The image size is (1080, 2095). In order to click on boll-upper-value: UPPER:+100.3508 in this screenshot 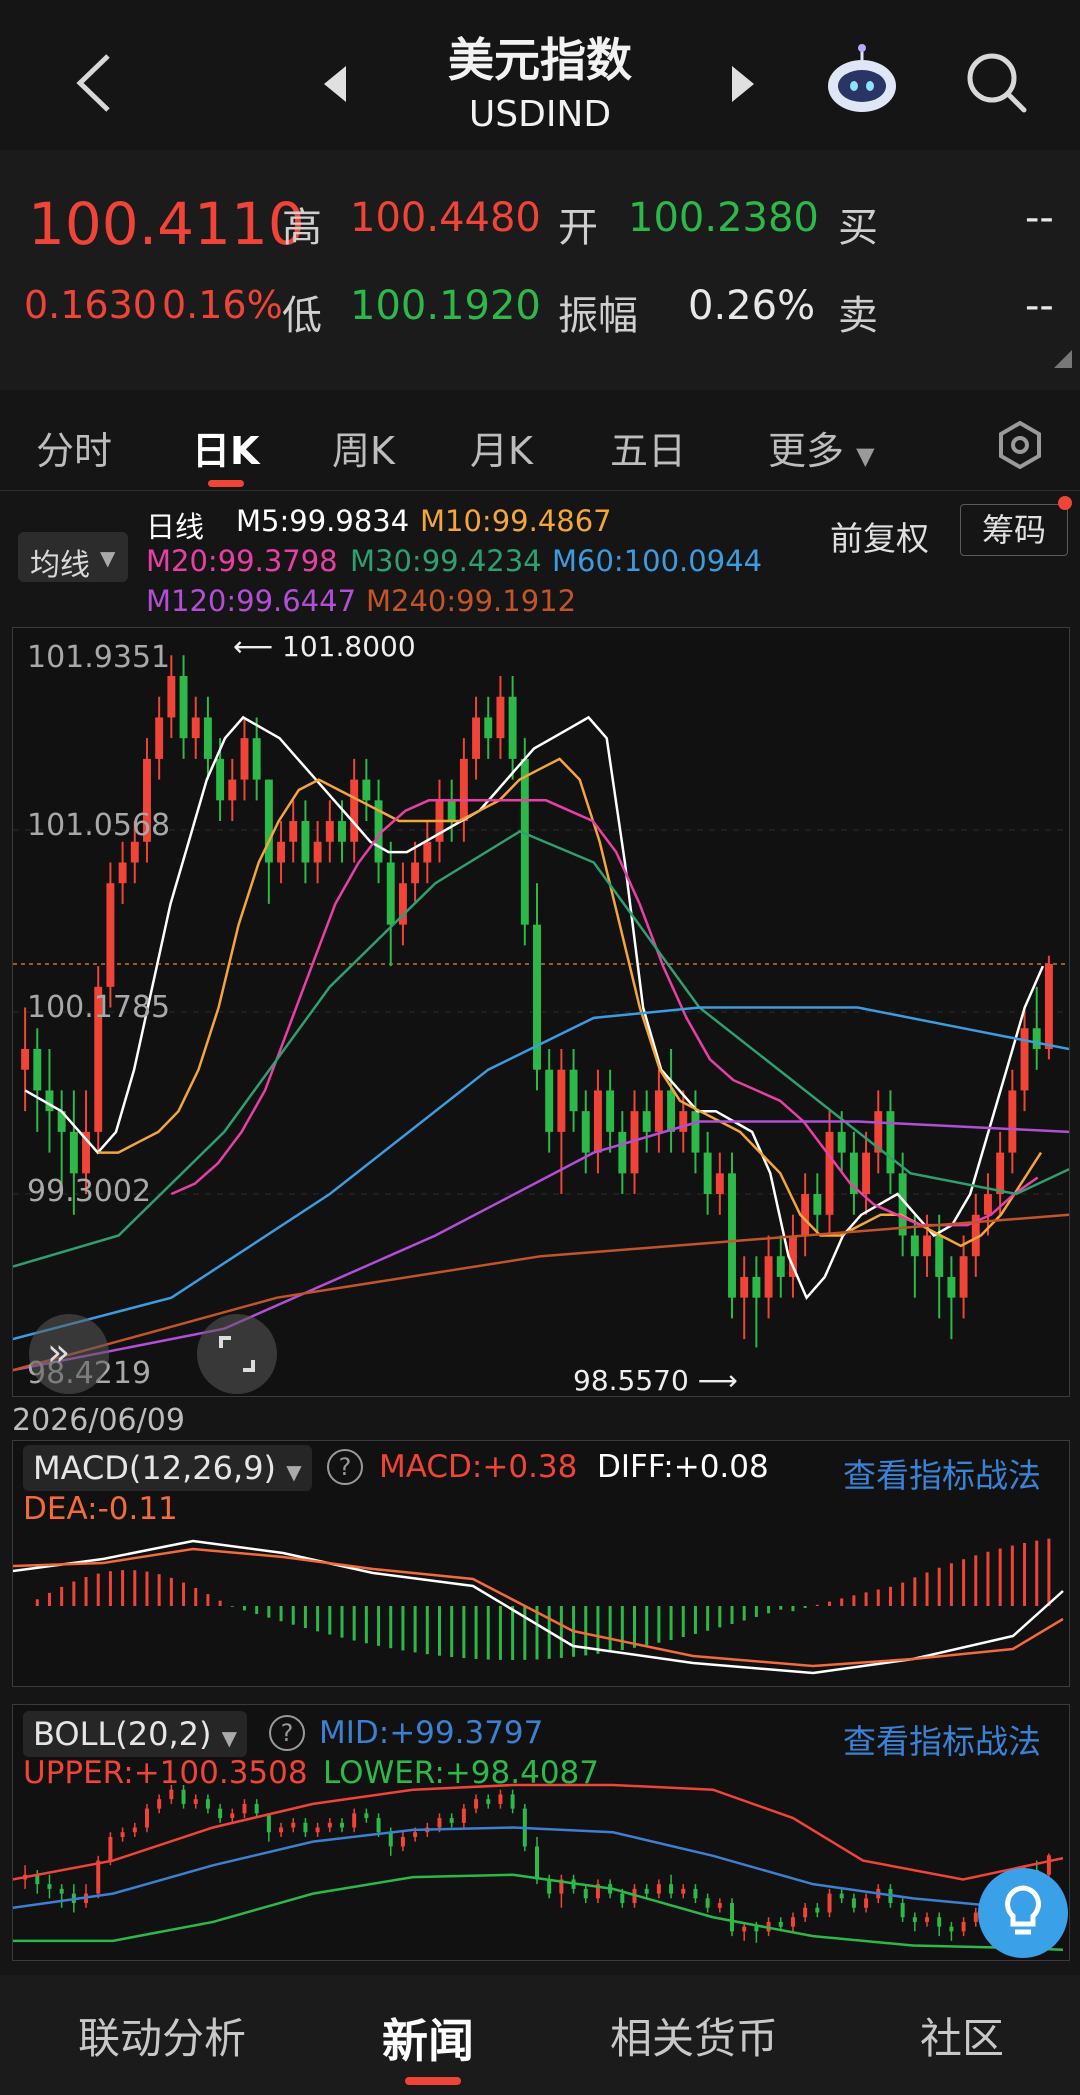, I will do `click(165, 1773)`.